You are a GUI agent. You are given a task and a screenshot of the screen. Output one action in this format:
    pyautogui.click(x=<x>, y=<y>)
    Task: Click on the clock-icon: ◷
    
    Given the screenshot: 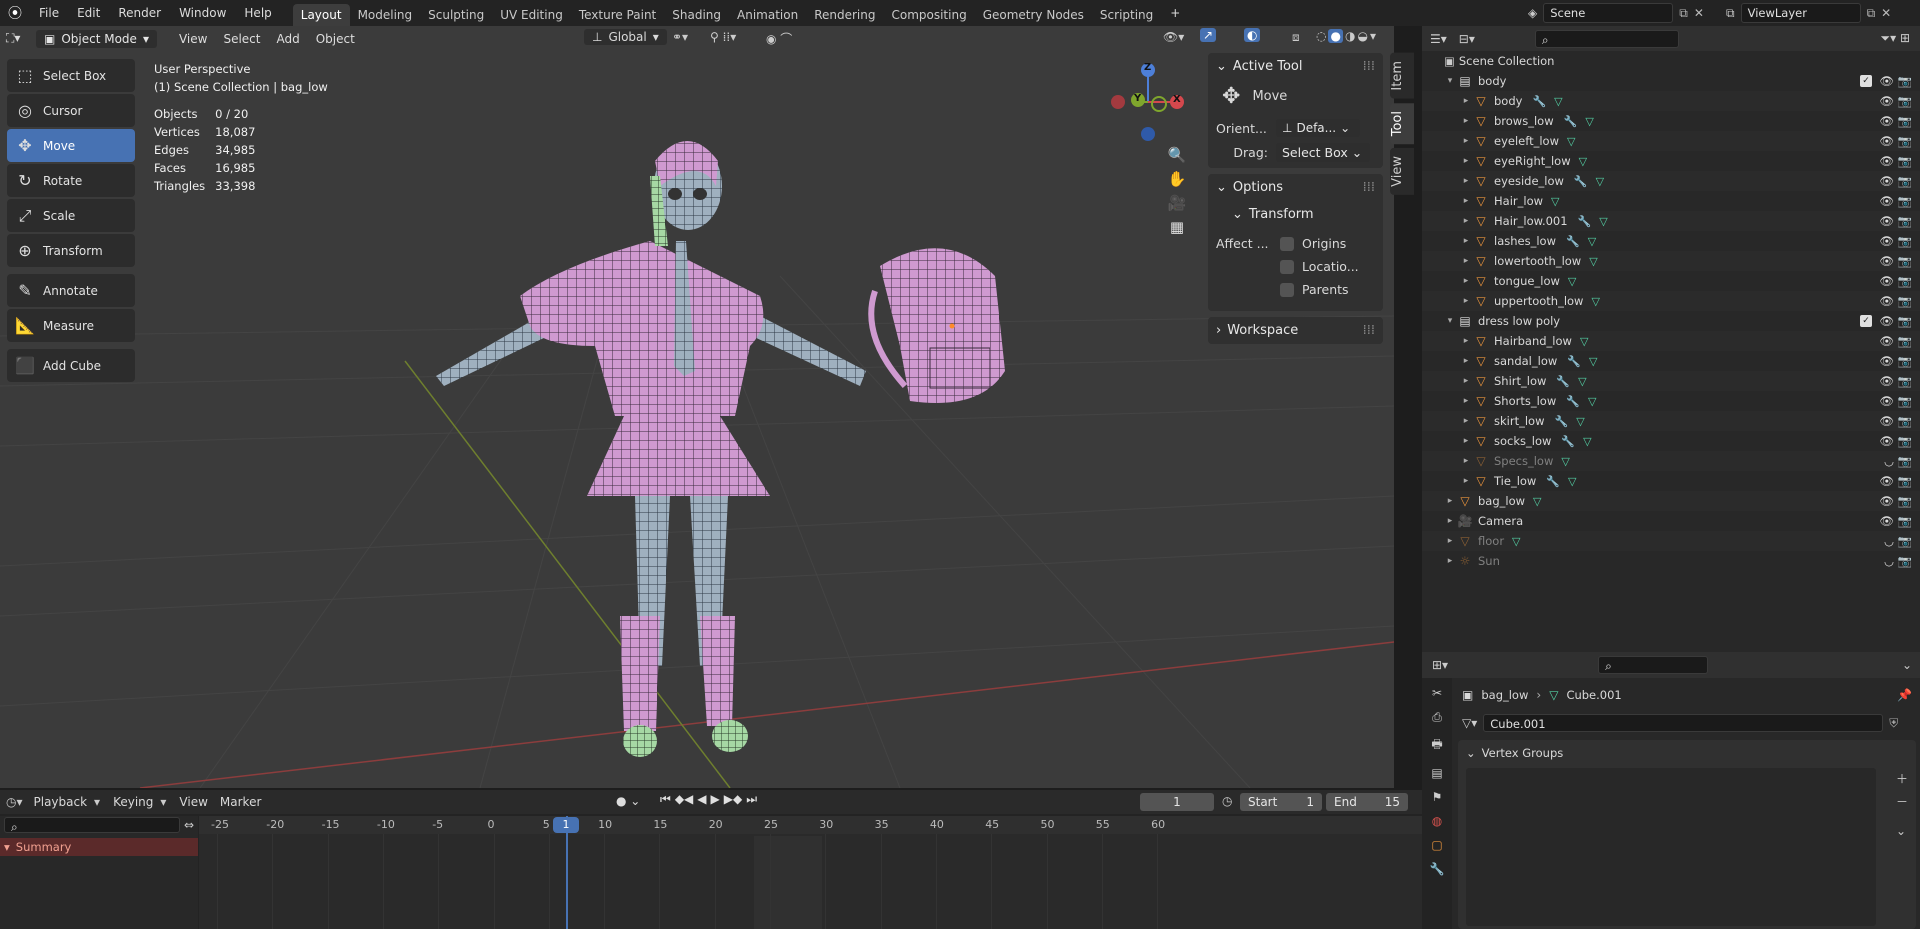 What is the action you would take?
    pyautogui.click(x=1227, y=801)
    